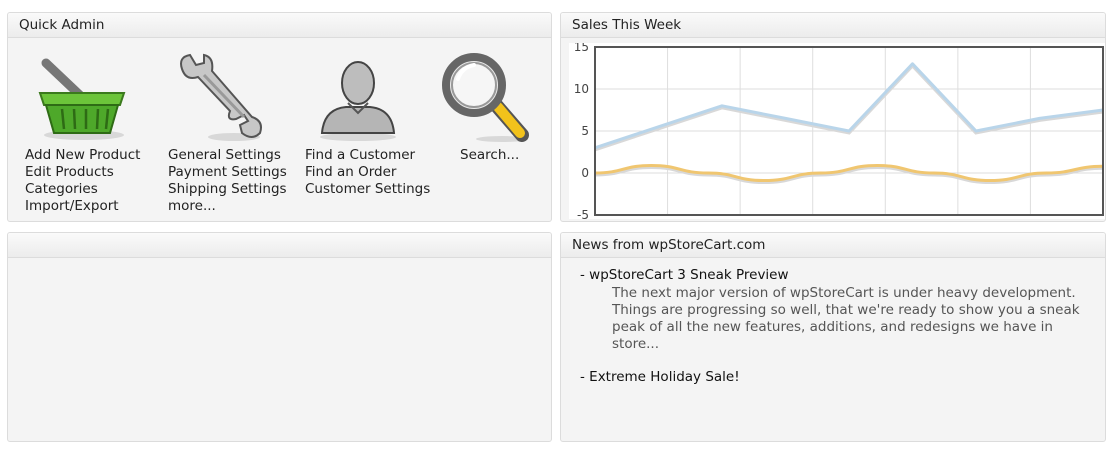 This screenshot has width=1112, height=464. I want to click on y-tick-label: -5, so click(583, 213).